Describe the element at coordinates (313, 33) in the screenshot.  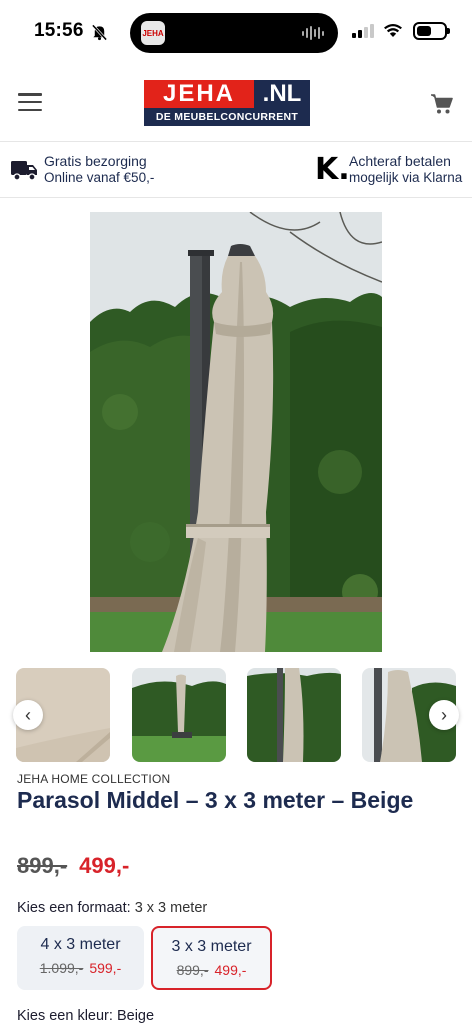
I see `audio-wave-icon` at that location.